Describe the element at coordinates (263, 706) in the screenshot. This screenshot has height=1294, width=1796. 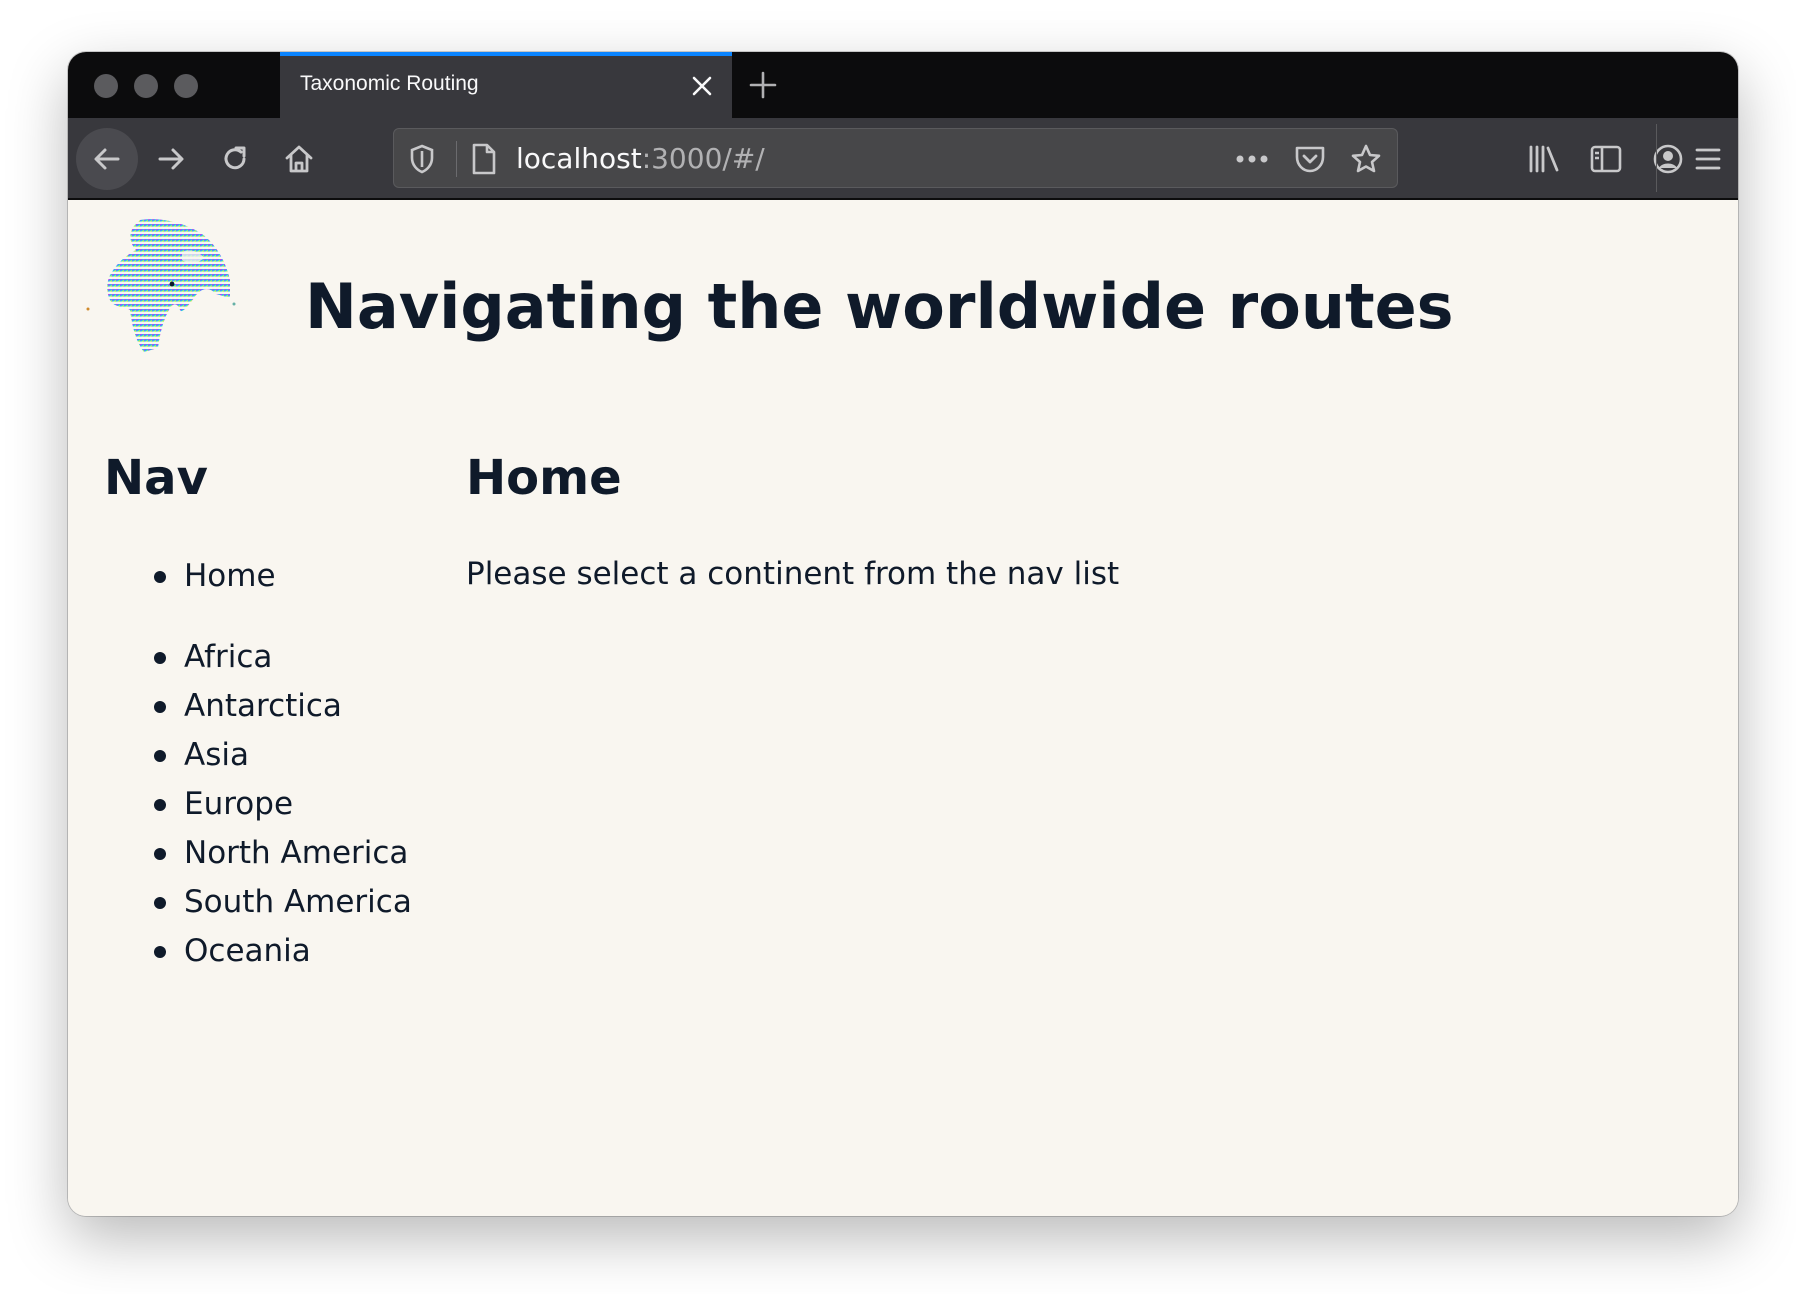
I see `nav-link-antarctica: Antarctica` at that location.